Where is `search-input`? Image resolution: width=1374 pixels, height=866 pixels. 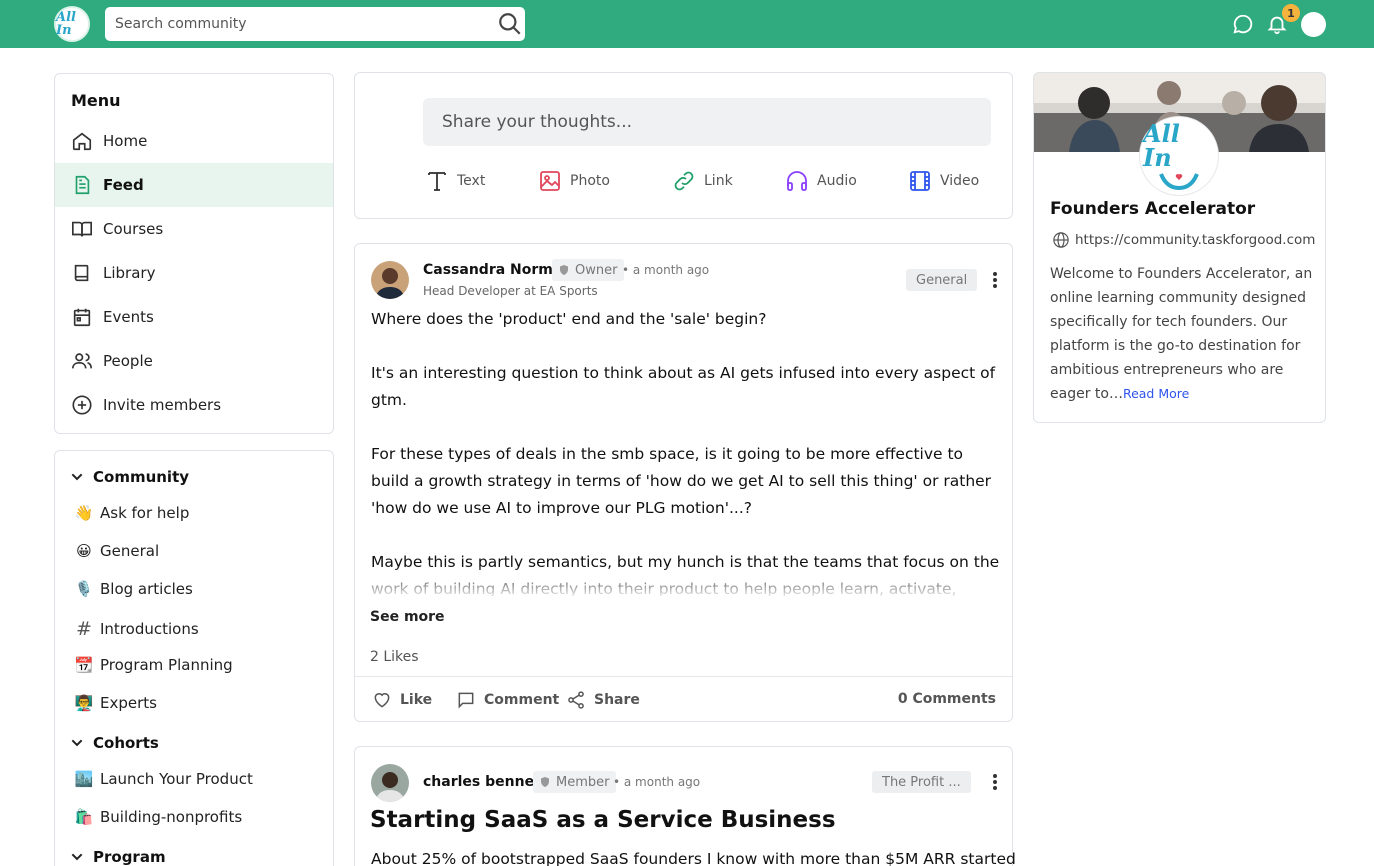 search-input is located at coordinates (295, 24).